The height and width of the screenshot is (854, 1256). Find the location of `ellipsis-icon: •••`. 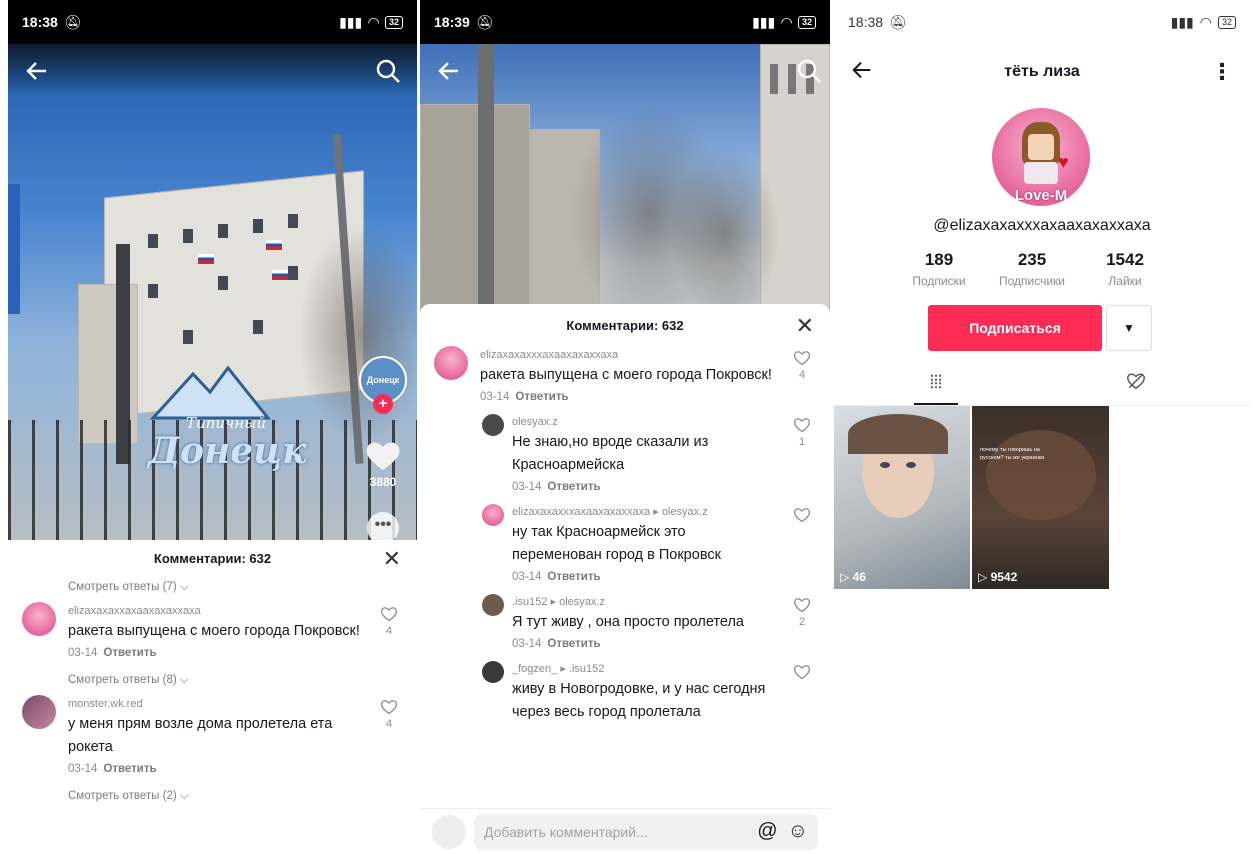

ellipsis-icon: ••• is located at coordinates (383, 526).